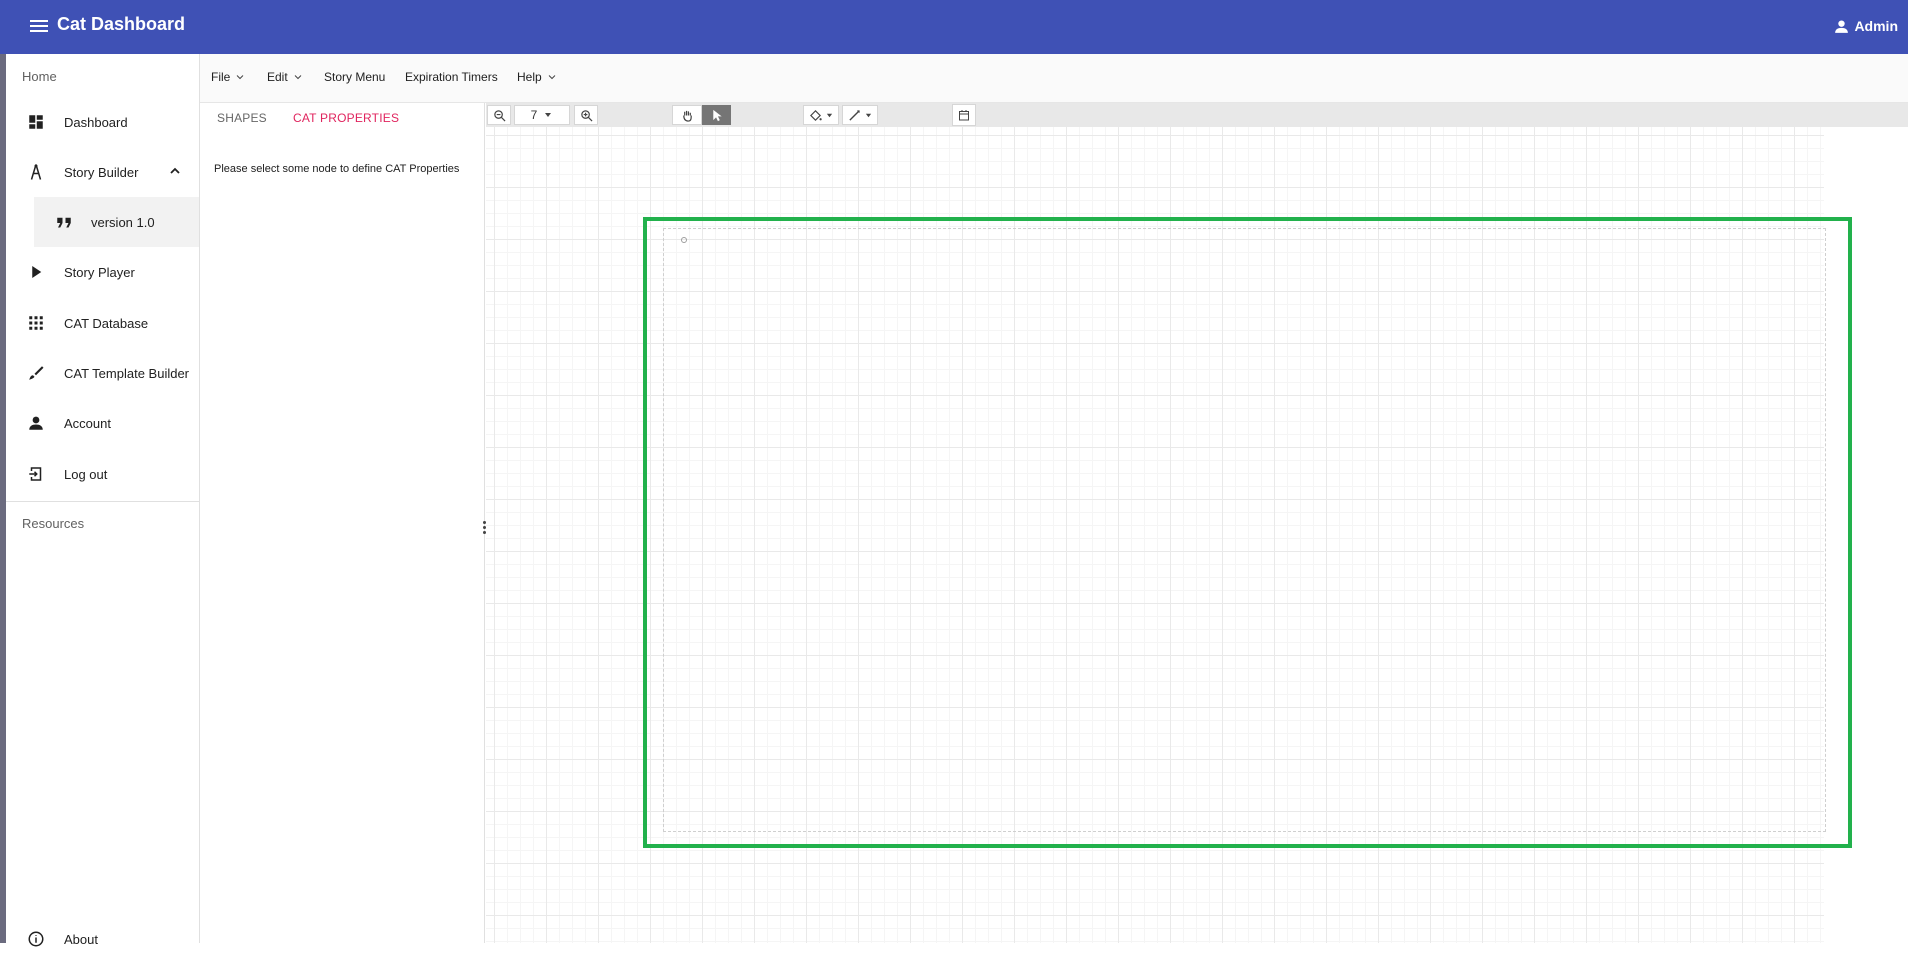  I want to click on line-style-button, so click(860, 115).